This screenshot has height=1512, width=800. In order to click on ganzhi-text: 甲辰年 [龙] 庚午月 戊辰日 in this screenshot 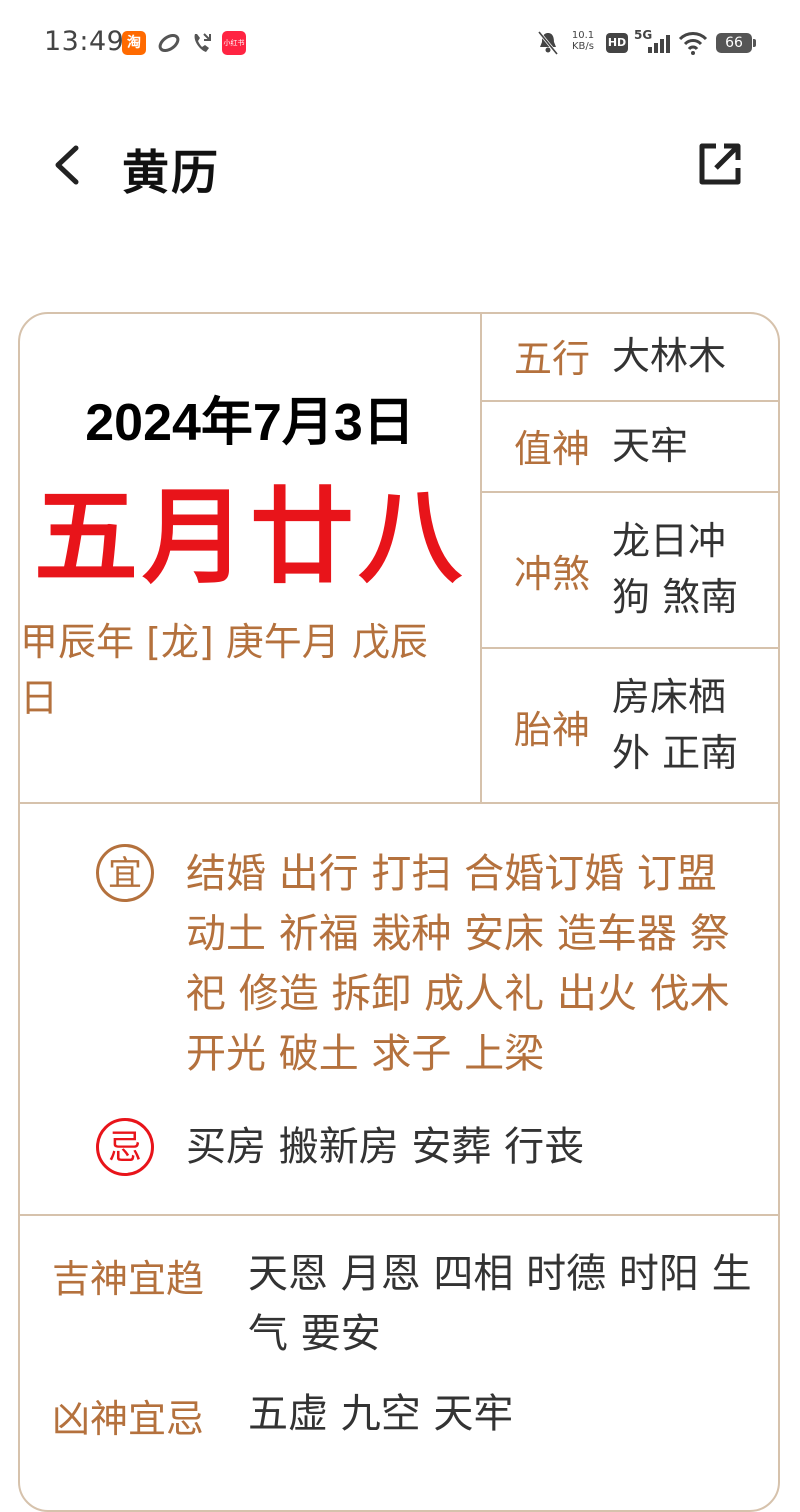, I will do `click(224, 670)`.